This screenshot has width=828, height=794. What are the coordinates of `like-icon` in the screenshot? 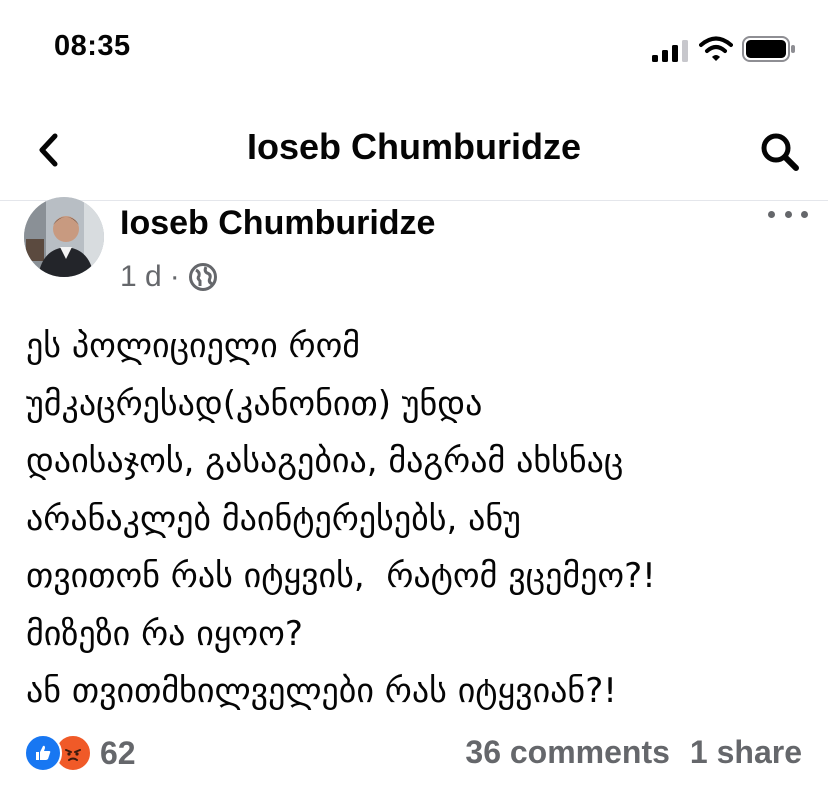 It's located at (43, 753).